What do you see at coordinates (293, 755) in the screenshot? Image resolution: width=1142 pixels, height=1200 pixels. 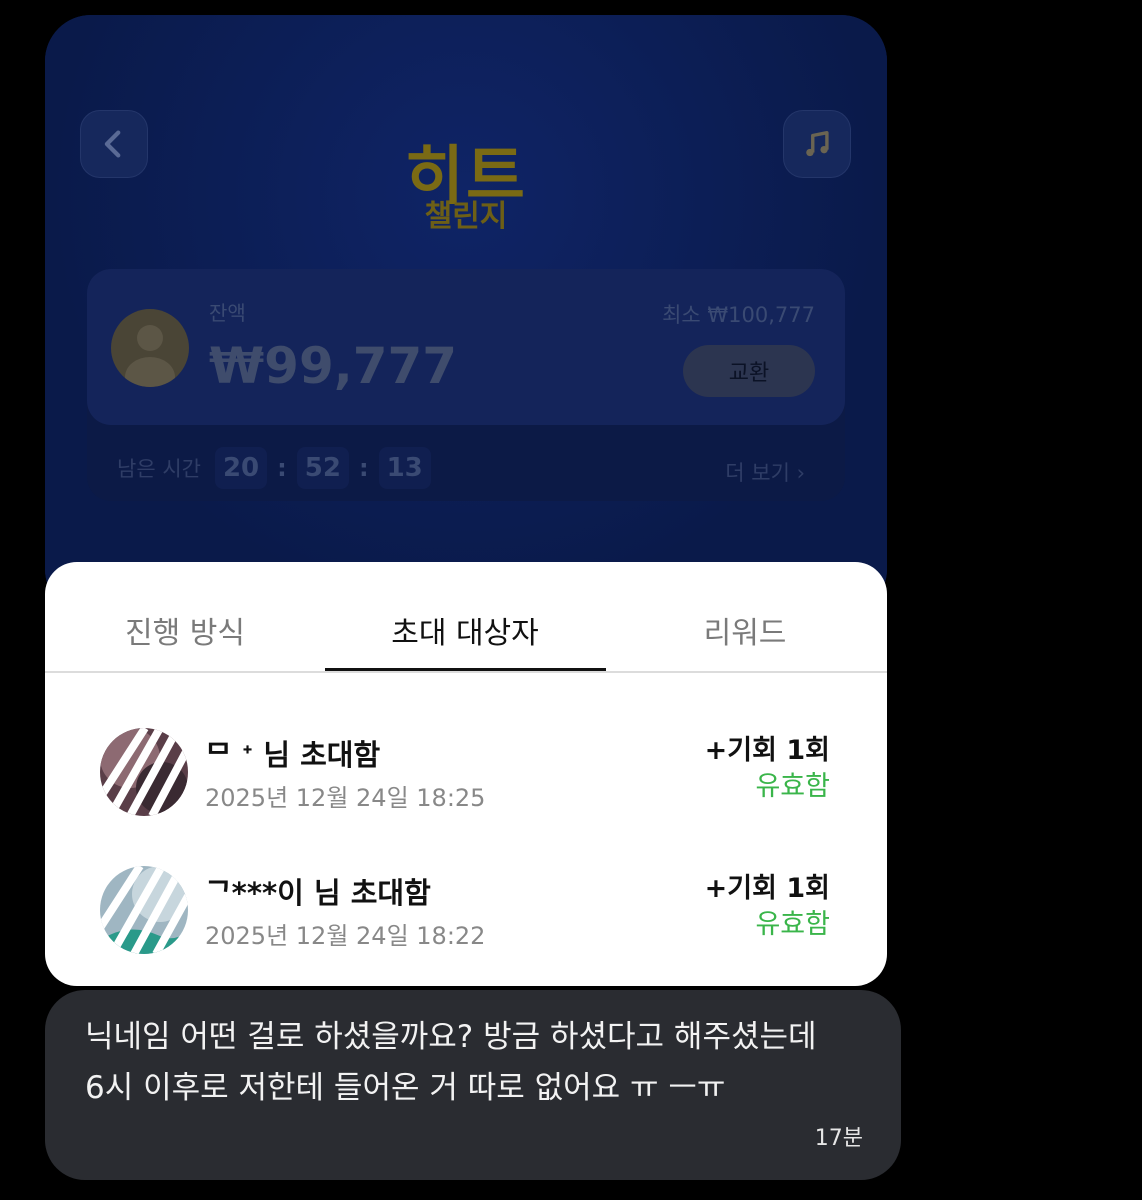 I see `invitee-name: ᄆ ᐩ 님 초대함` at bounding box center [293, 755].